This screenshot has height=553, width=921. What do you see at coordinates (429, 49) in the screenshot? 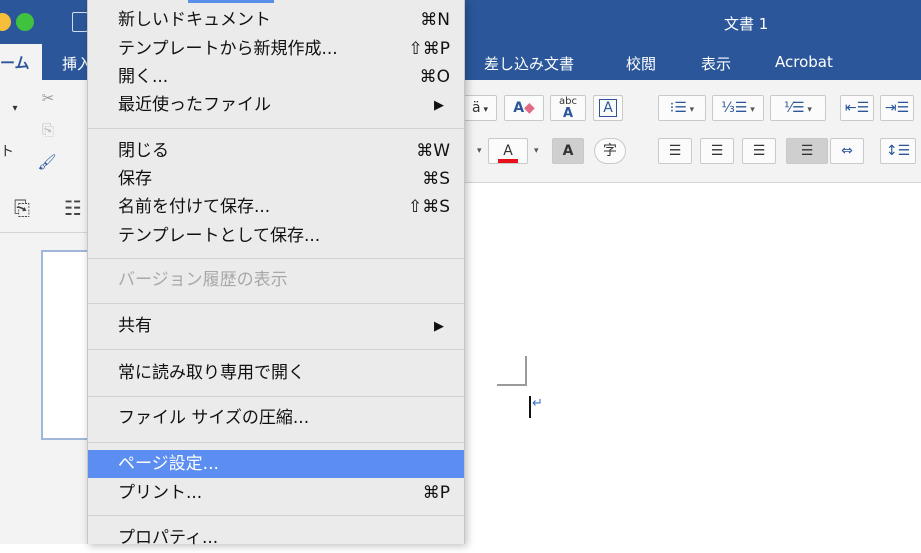
I see `menu-shortcut: ⇧⌘P` at bounding box center [429, 49].